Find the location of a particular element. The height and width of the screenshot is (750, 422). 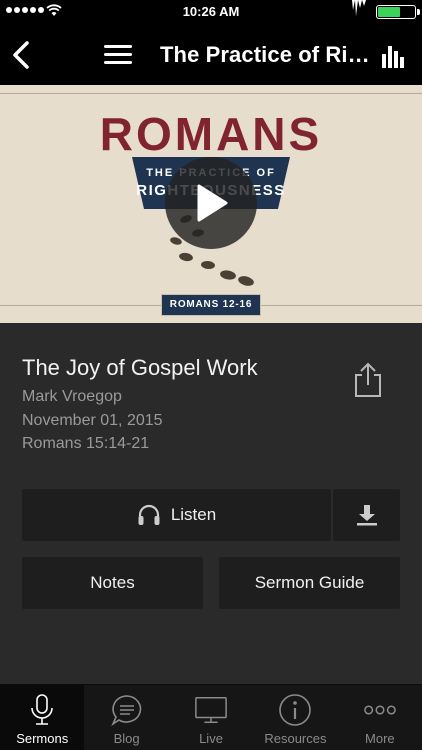

passage-tag-label: ROMANS 12-16 is located at coordinates (211, 304).